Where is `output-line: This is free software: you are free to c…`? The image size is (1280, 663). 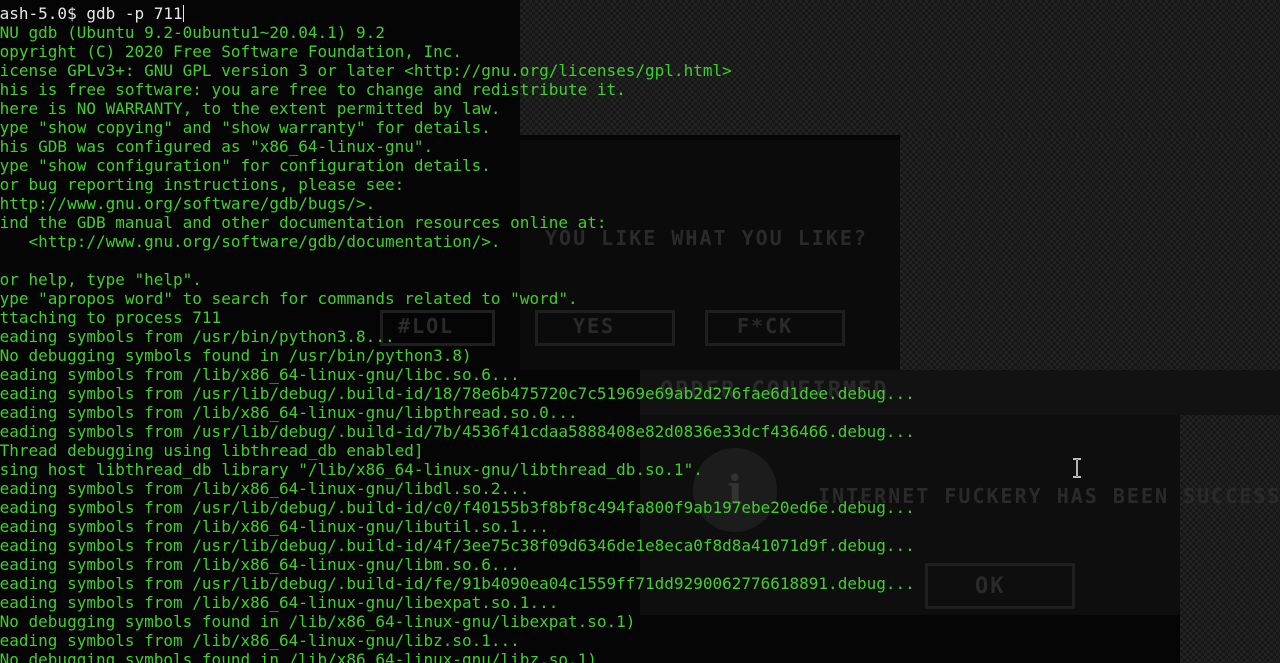 output-line: This is free software: you are free to c… is located at coordinates (313, 89).